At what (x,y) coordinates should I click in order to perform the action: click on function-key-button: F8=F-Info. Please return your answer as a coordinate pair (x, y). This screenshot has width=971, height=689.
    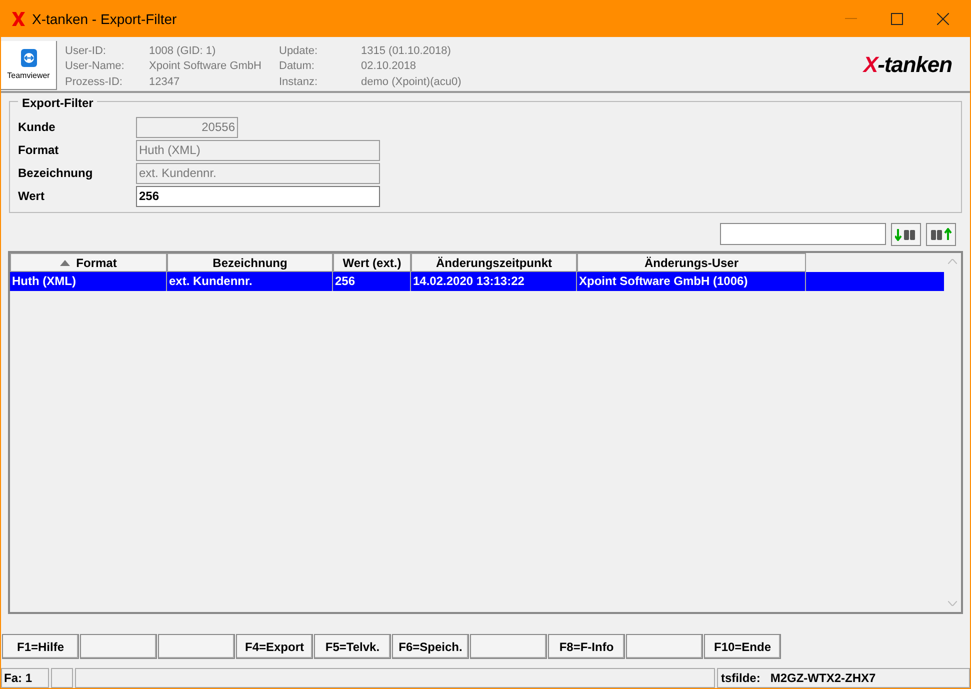
    Looking at the image, I should click on (586, 646).